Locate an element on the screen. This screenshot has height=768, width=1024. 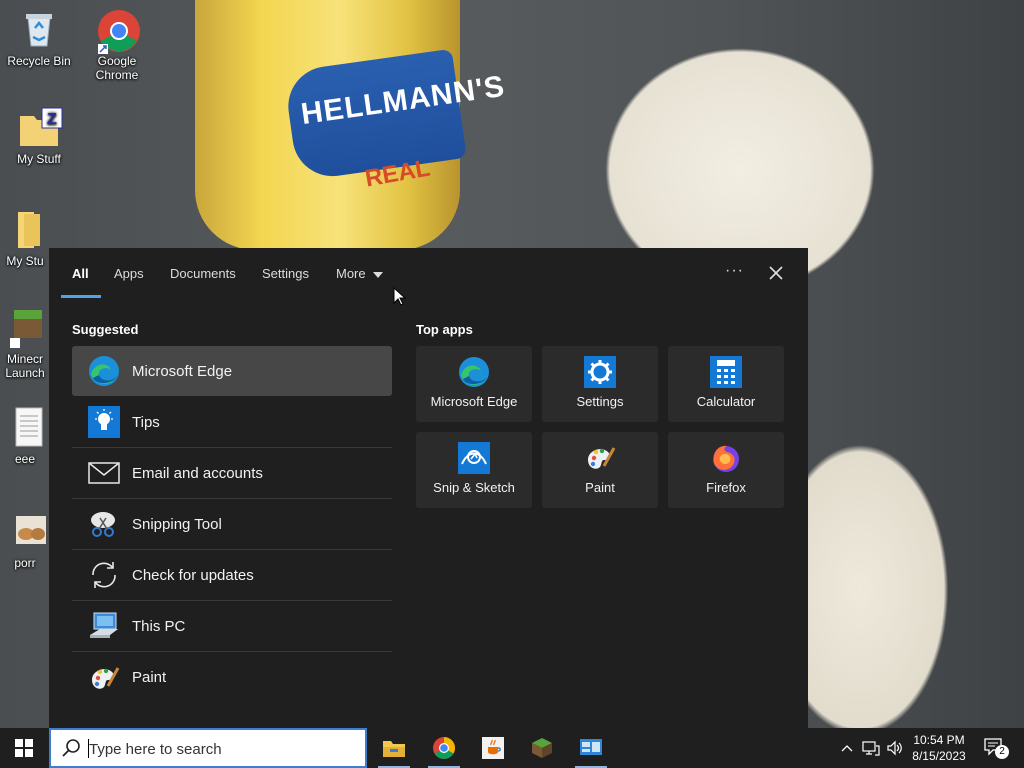
suggested-item-label: Snipping Tool is located at coordinates (177, 524).